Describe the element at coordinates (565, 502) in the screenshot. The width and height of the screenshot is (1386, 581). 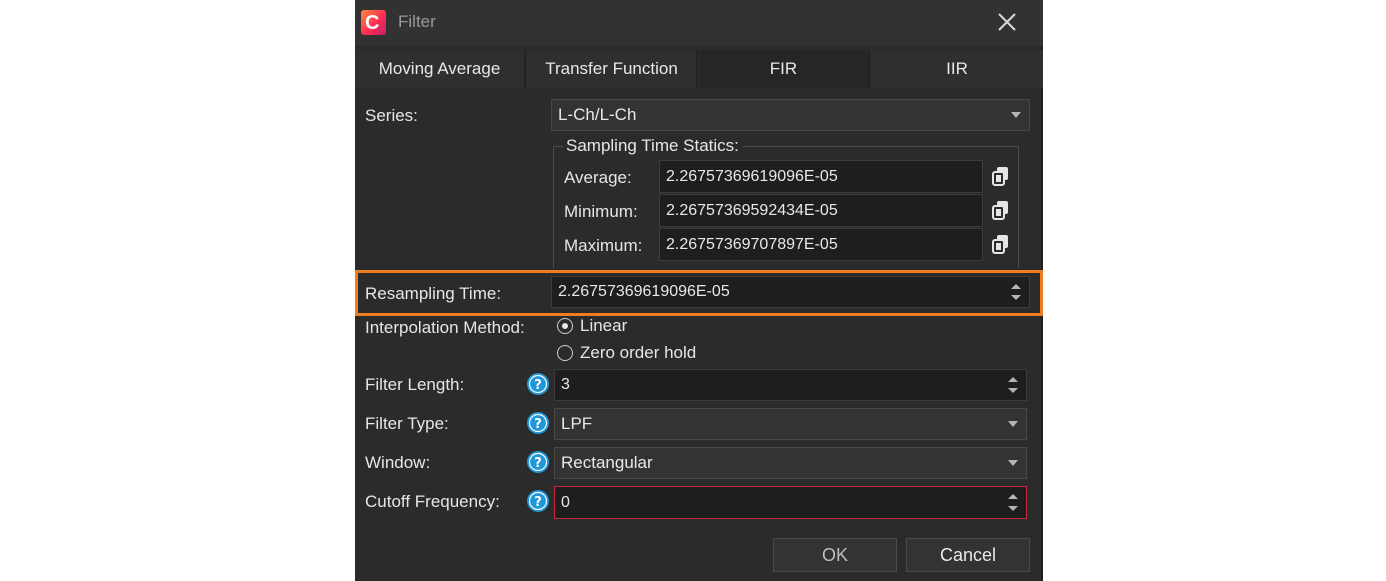
I see `cutoff-value: 0` at that location.